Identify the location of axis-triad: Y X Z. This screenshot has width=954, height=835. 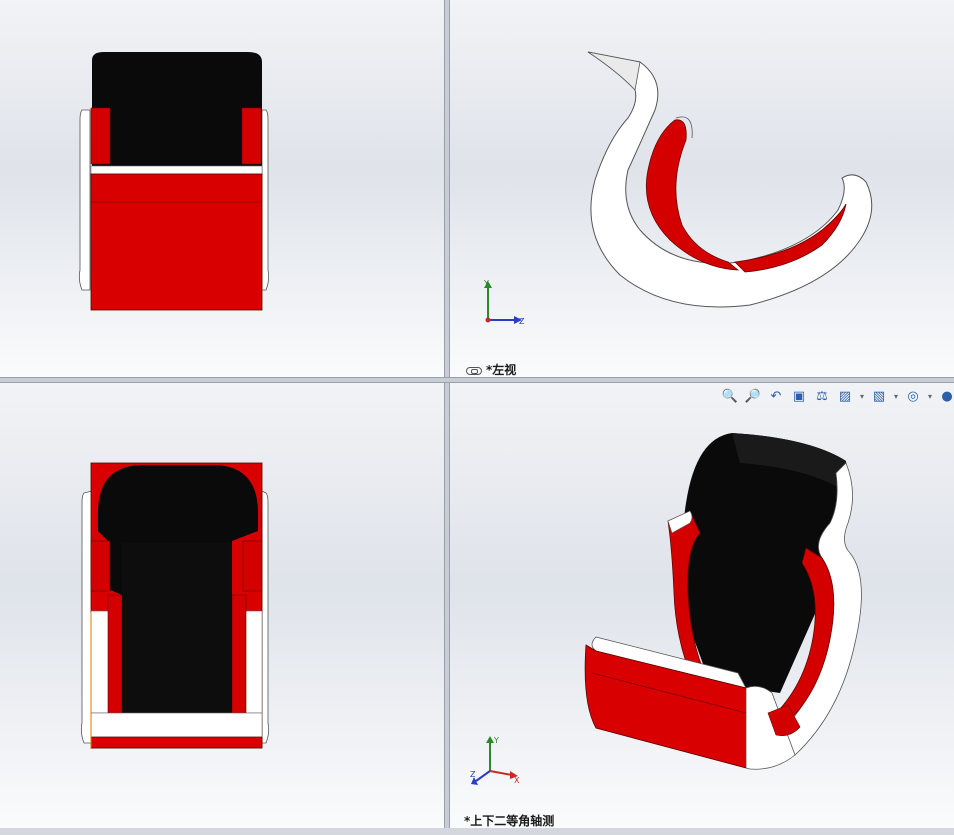
(495, 760).